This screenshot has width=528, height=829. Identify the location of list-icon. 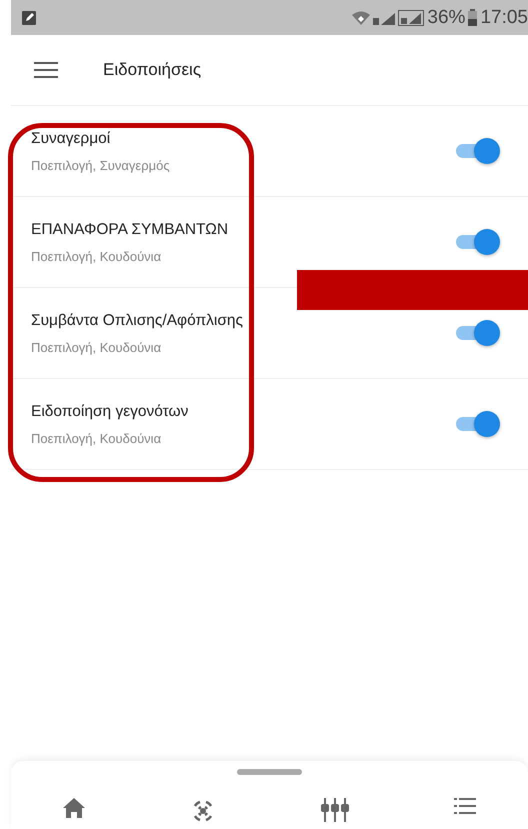
(465, 806).